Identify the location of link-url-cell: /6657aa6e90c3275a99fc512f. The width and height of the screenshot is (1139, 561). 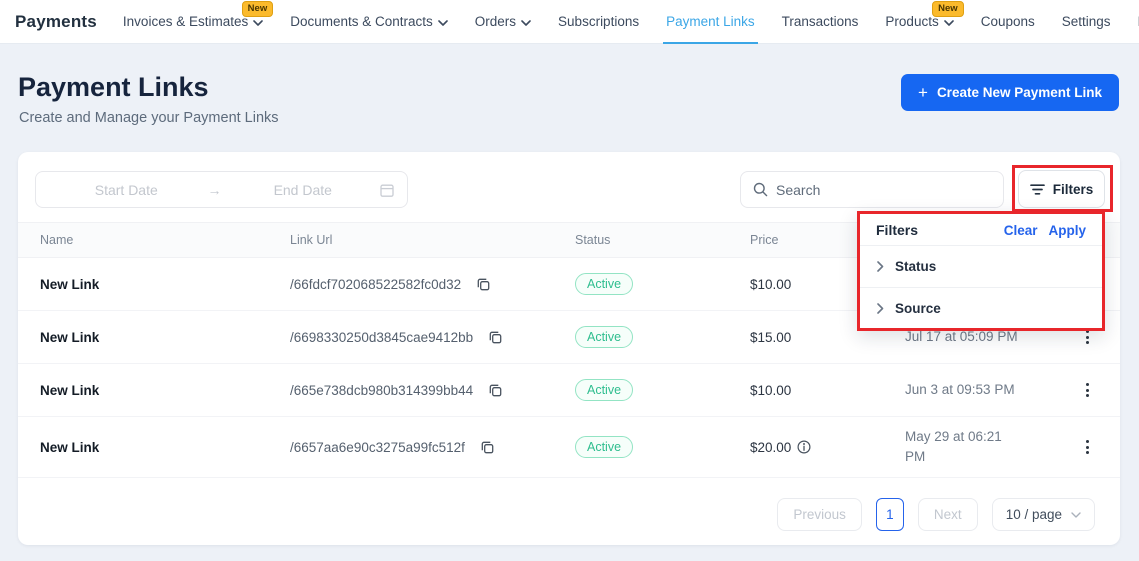
(432, 447).